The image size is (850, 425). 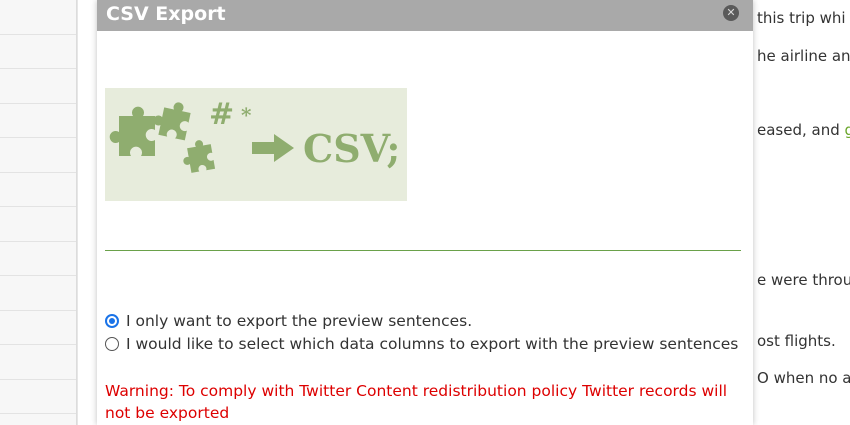 What do you see at coordinates (796, 341) in the screenshot?
I see `background-text-line: ost flights.` at bounding box center [796, 341].